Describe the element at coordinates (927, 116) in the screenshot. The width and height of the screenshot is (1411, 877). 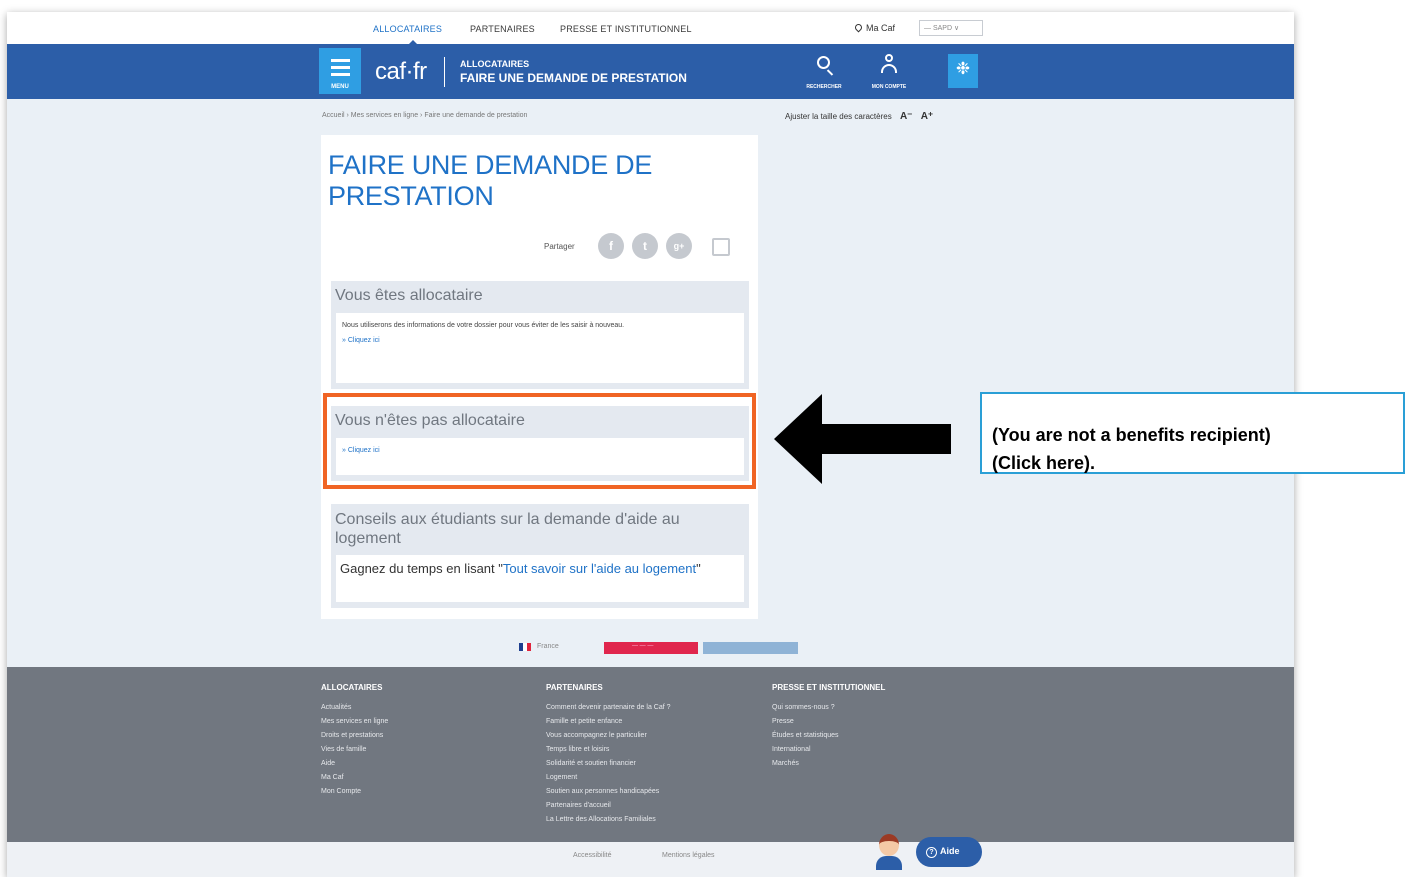
I see `font-increase-button: A⁺` at that location.